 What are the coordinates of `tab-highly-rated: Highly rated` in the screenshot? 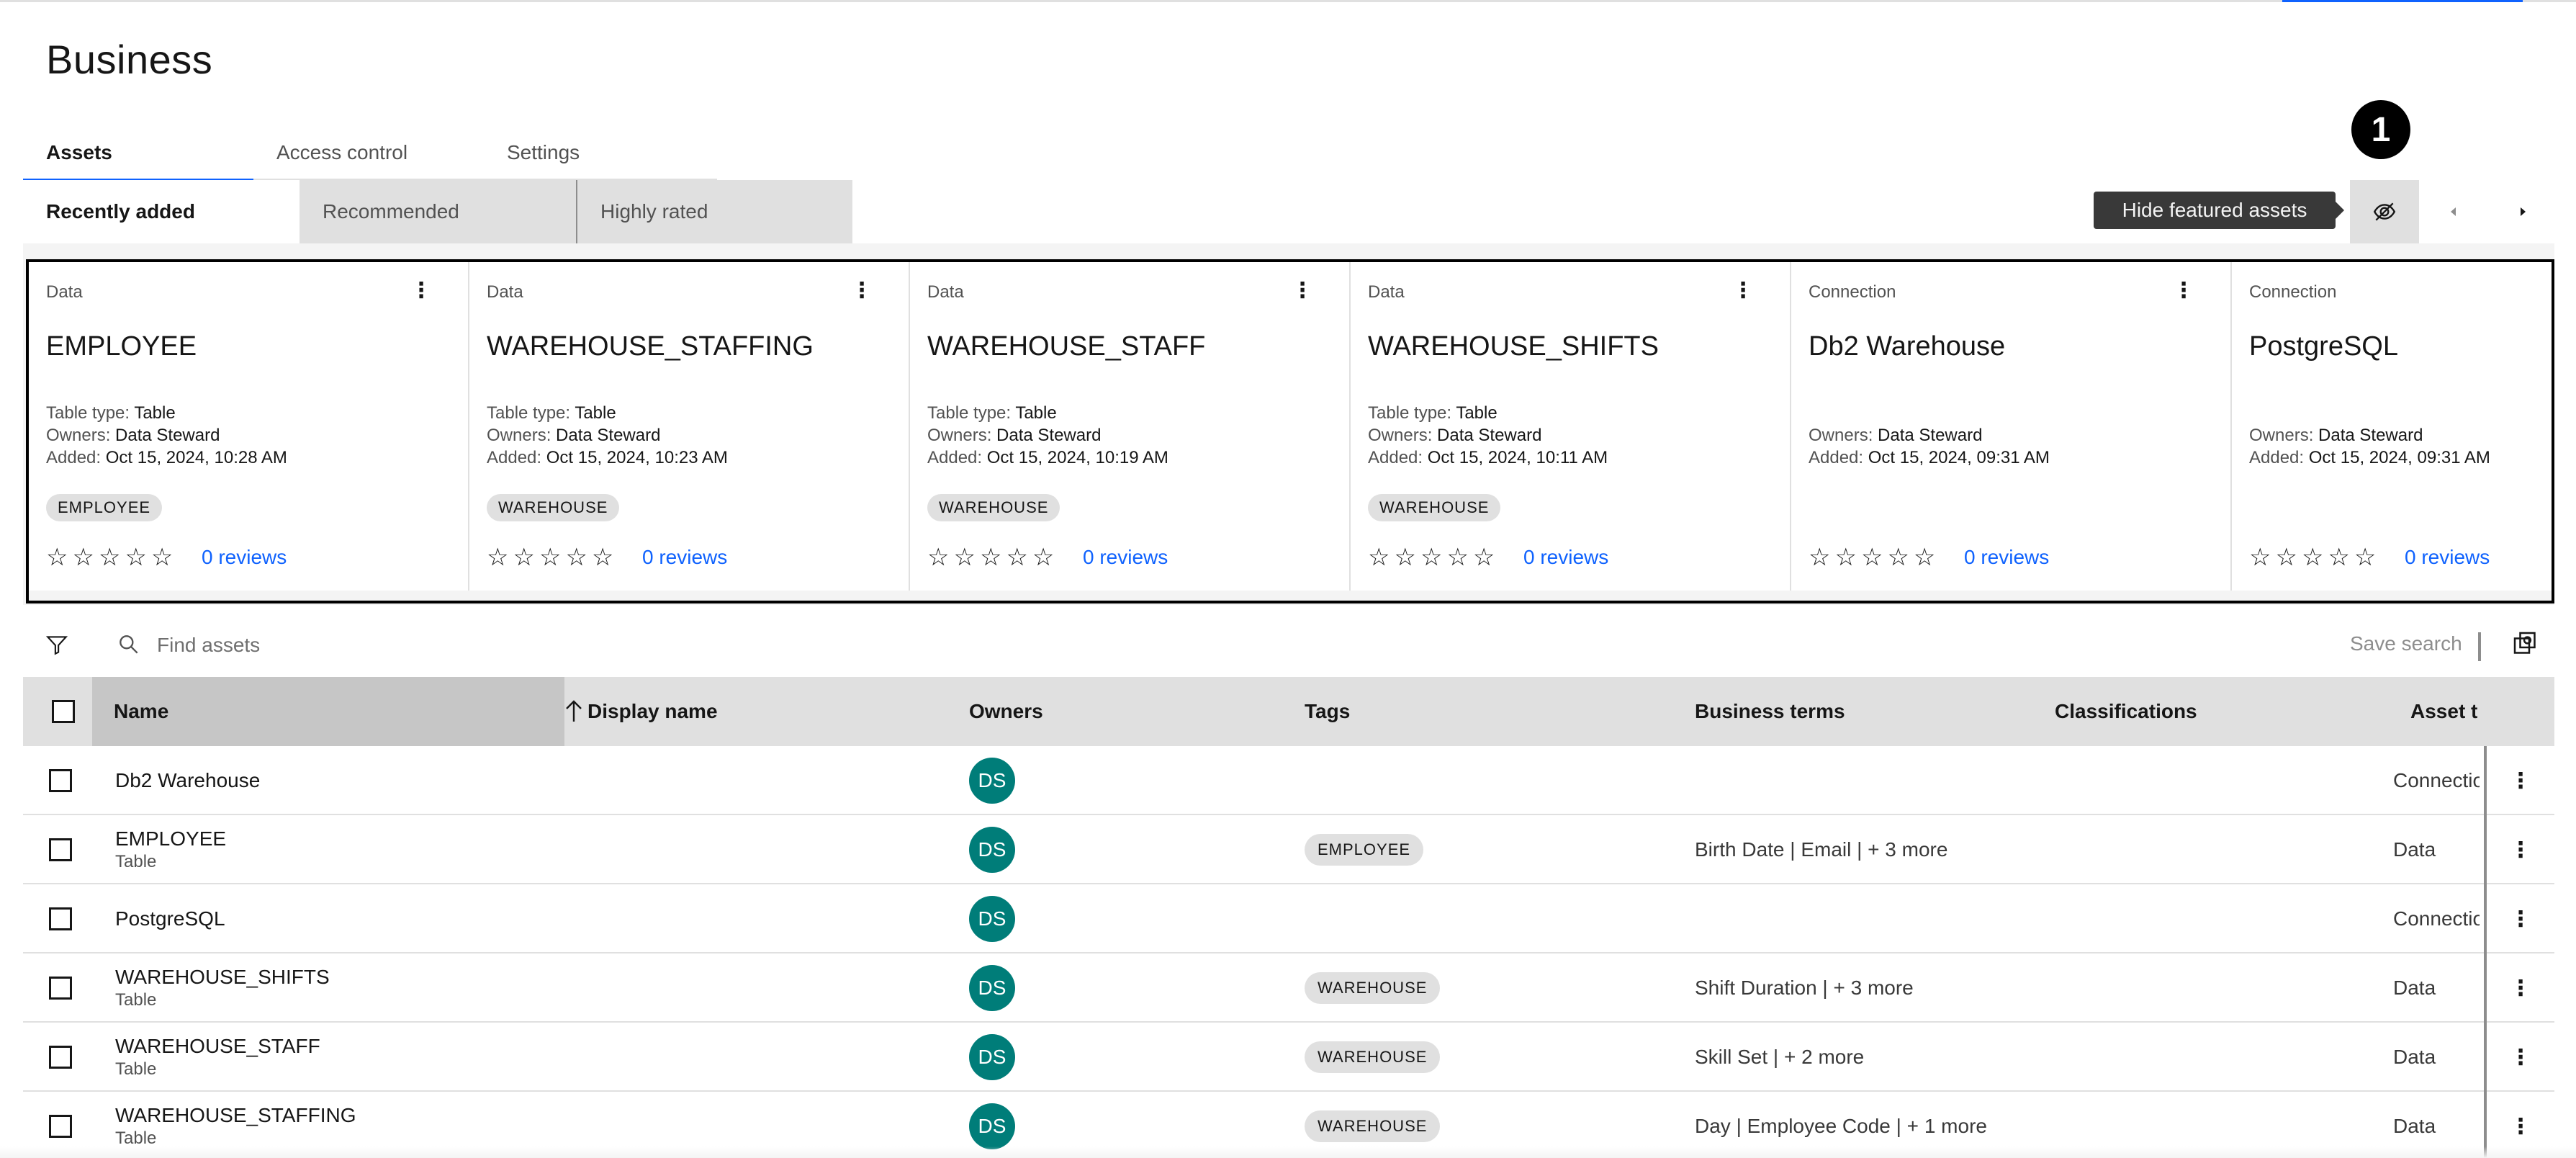 It's located at (714, 211).